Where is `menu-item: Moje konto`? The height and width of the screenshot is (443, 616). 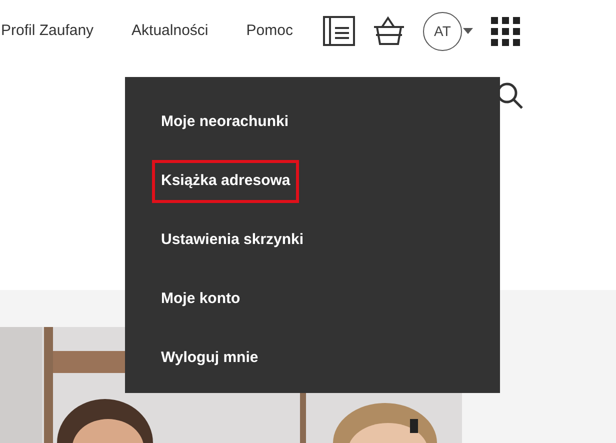
menu-item: Moje konto is located at coordinates (201, 299).